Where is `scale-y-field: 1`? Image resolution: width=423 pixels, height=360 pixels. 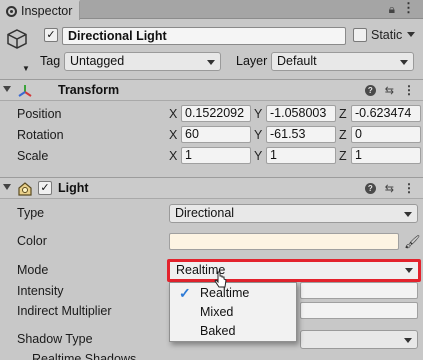 scale-y-field: 1 is located at coordinates (301, 155).